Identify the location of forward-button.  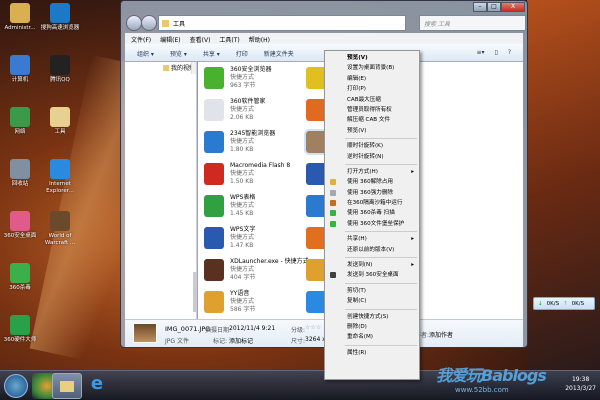
(149, 23).